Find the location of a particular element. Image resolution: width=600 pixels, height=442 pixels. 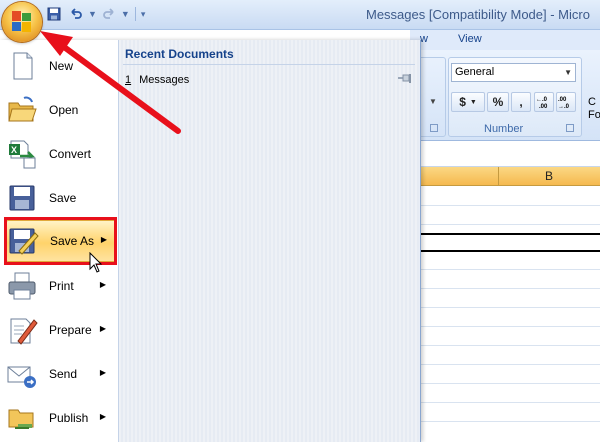

mouse-cursor-icon is located at coordinates (96, 262).